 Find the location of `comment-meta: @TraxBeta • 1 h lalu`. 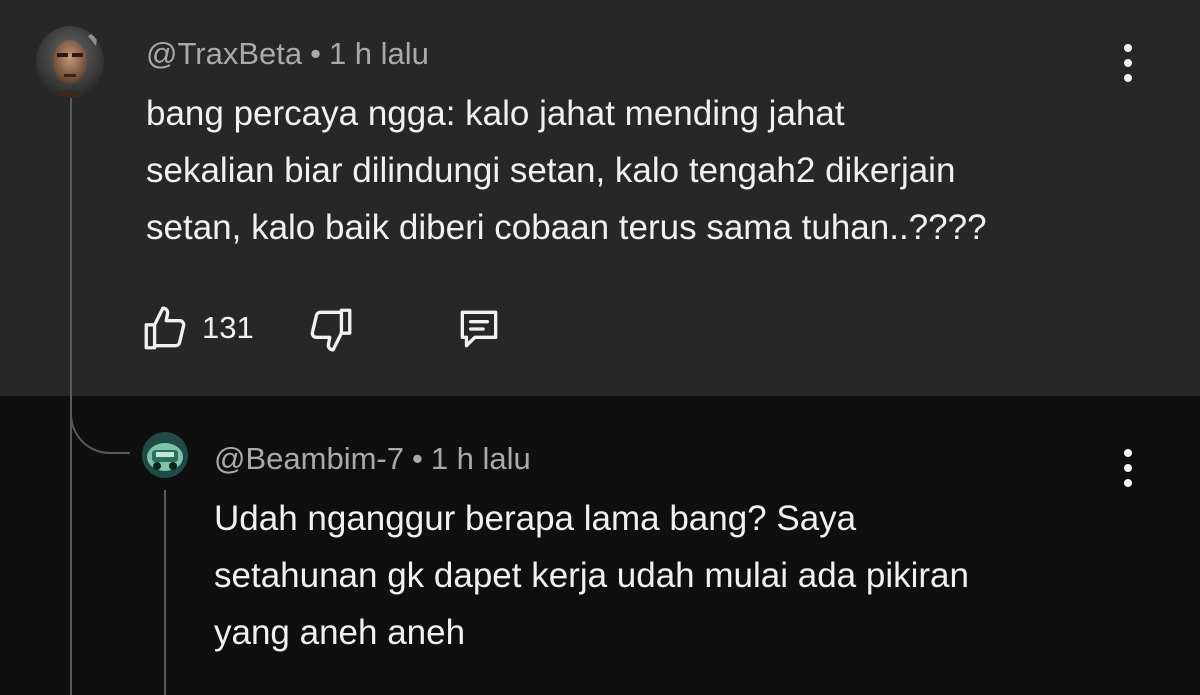

comment-meta: @TraxBeta • 1 h lalu is located at coordinates (287, 54).